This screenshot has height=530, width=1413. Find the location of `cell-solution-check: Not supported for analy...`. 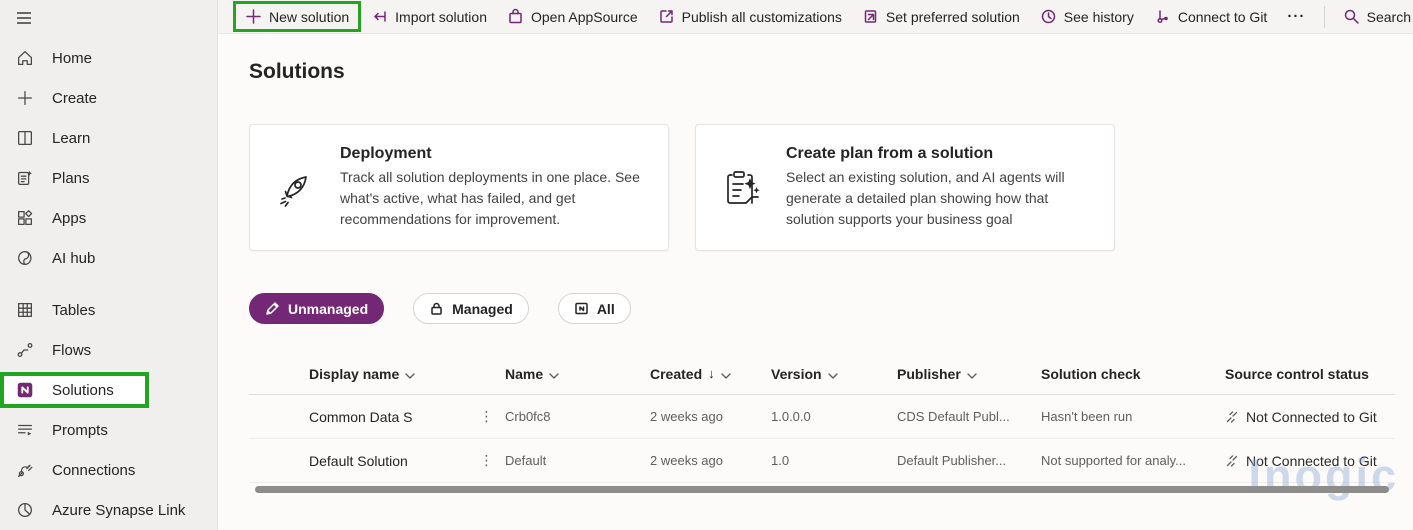

cell-solution-check: Not supported for analy... is located at coordinates (1114, 460).